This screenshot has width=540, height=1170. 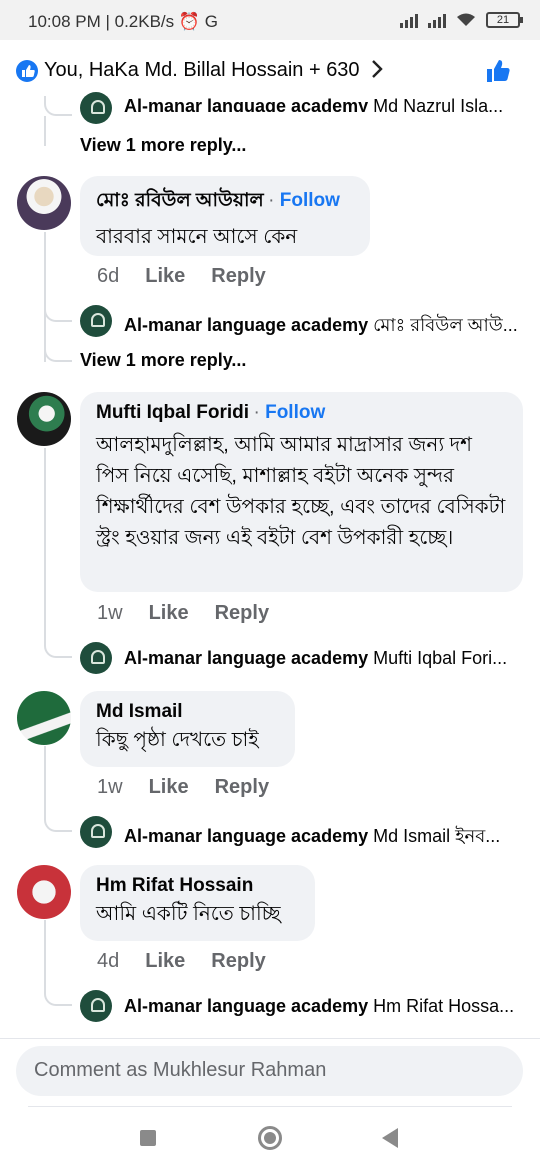 What do you see at coordinates (187, 712) in the screenshot?
I see `commenter-name: Md Ismail` at bounding box center [187, 712].